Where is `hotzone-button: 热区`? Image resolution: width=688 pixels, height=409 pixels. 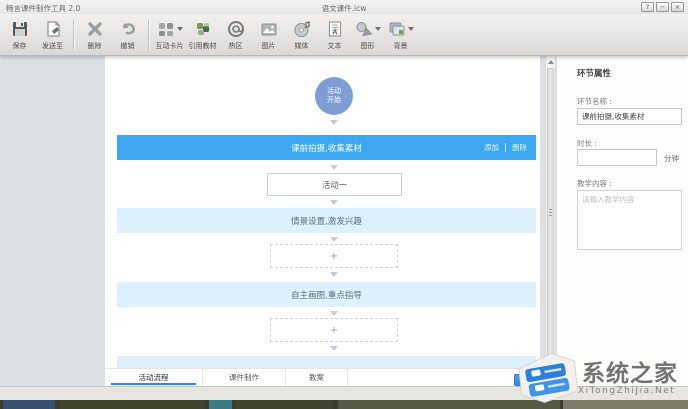
hotzone-button: 热区 is located at coordinates (235, 35).